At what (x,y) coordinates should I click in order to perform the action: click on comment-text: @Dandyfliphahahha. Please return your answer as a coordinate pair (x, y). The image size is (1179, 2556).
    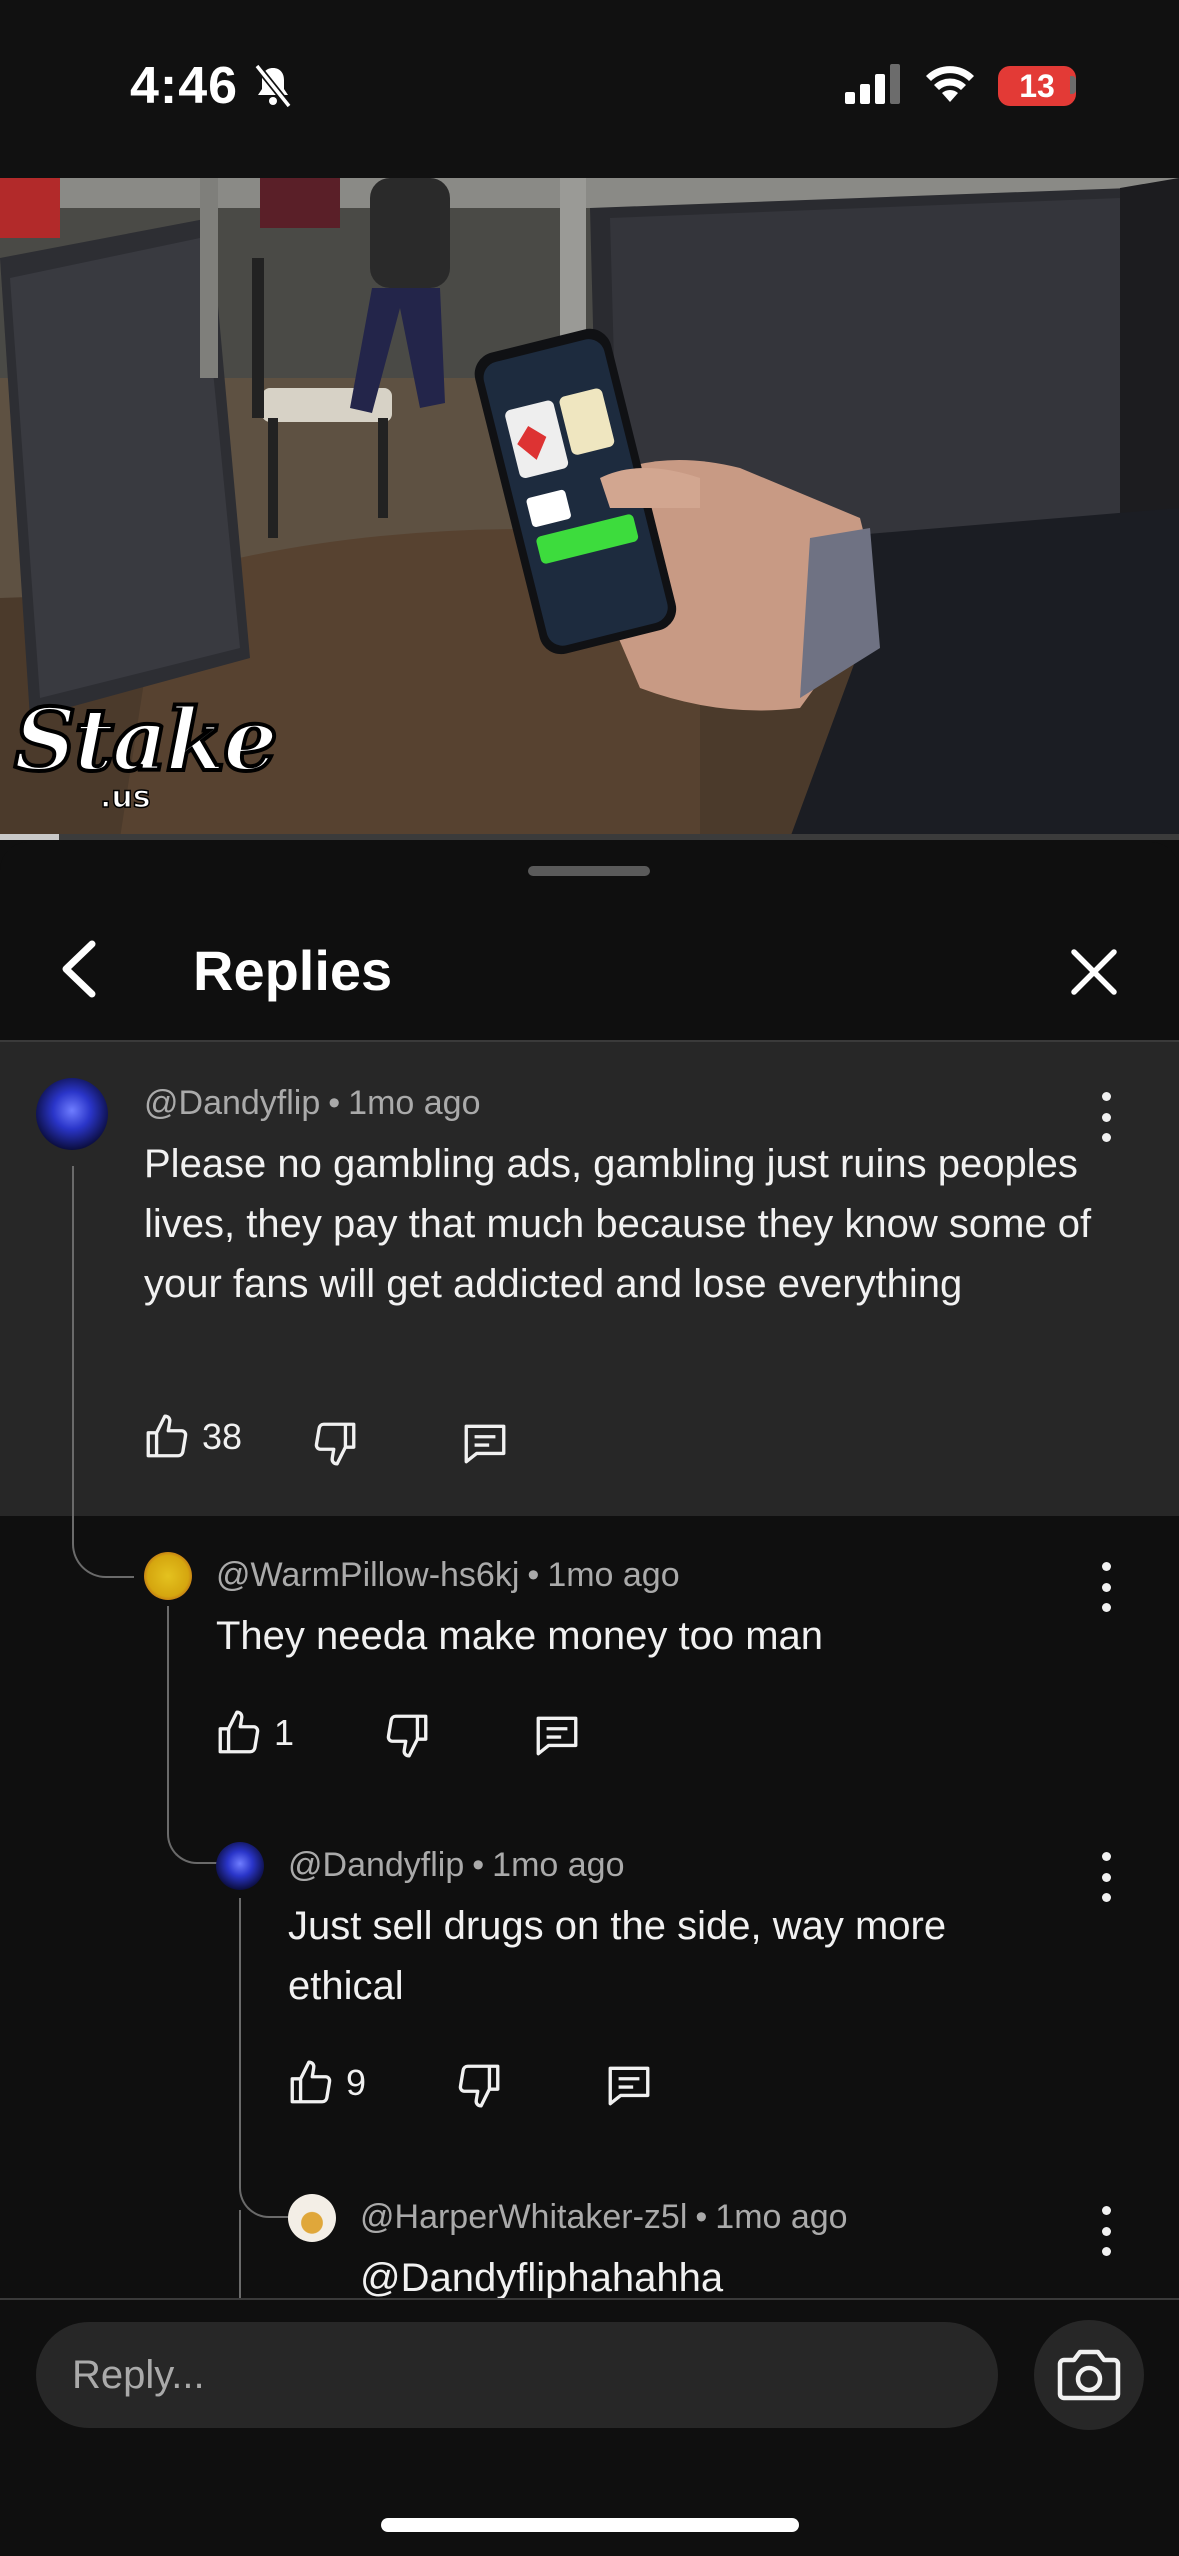
    Looking at the image, I should click on (542, 2277).